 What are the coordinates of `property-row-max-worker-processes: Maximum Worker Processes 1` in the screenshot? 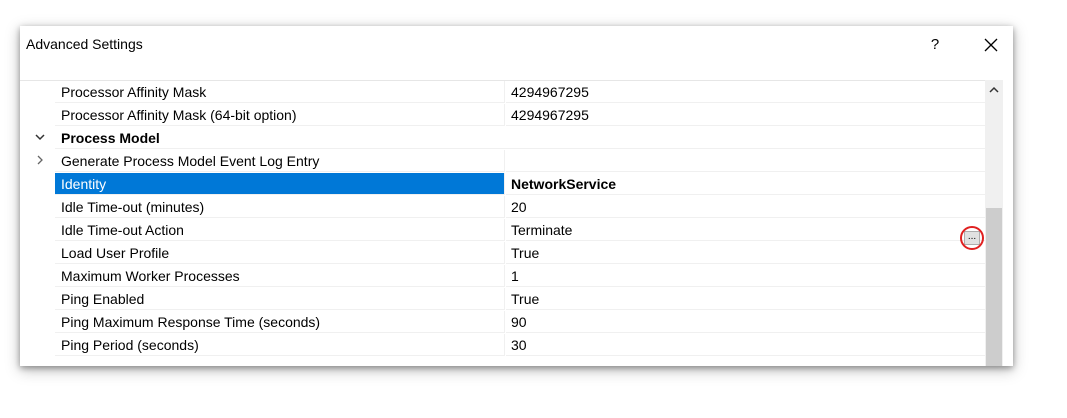 It's located at (502, 276).